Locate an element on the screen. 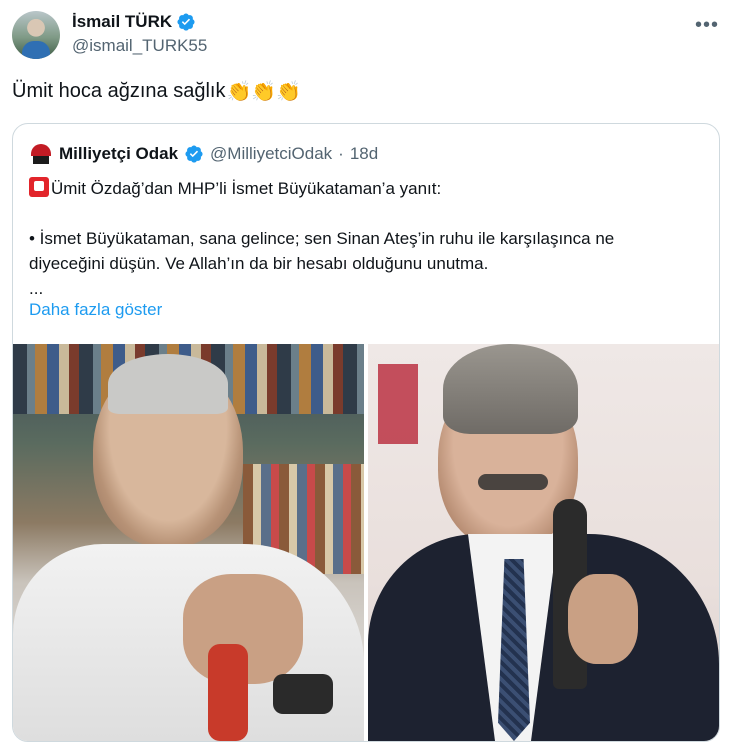 The image size is (745, 746). author-avatar is located at coordinates (36, 35).